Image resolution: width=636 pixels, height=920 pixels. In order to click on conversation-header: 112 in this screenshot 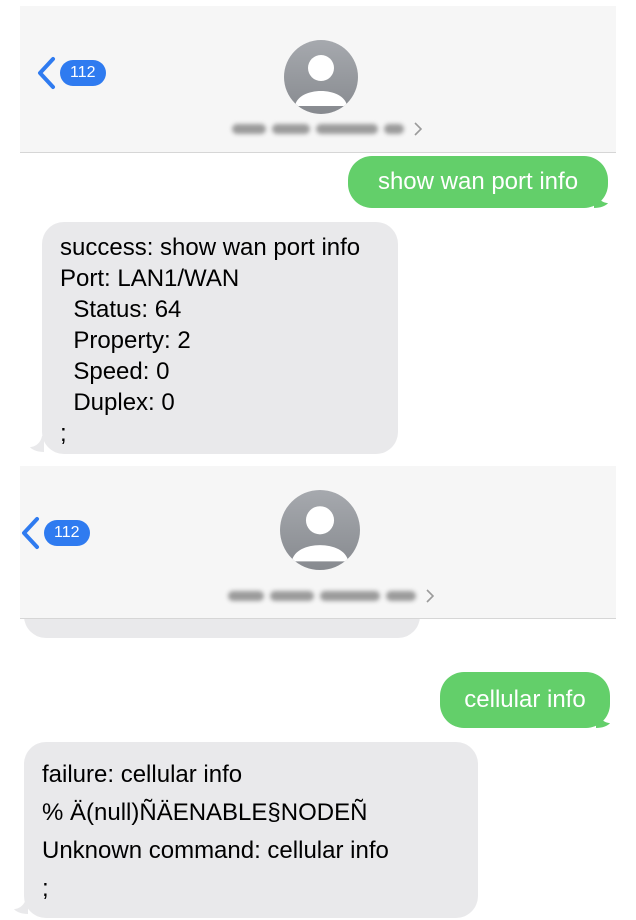, I will do `click(318, 79)`.